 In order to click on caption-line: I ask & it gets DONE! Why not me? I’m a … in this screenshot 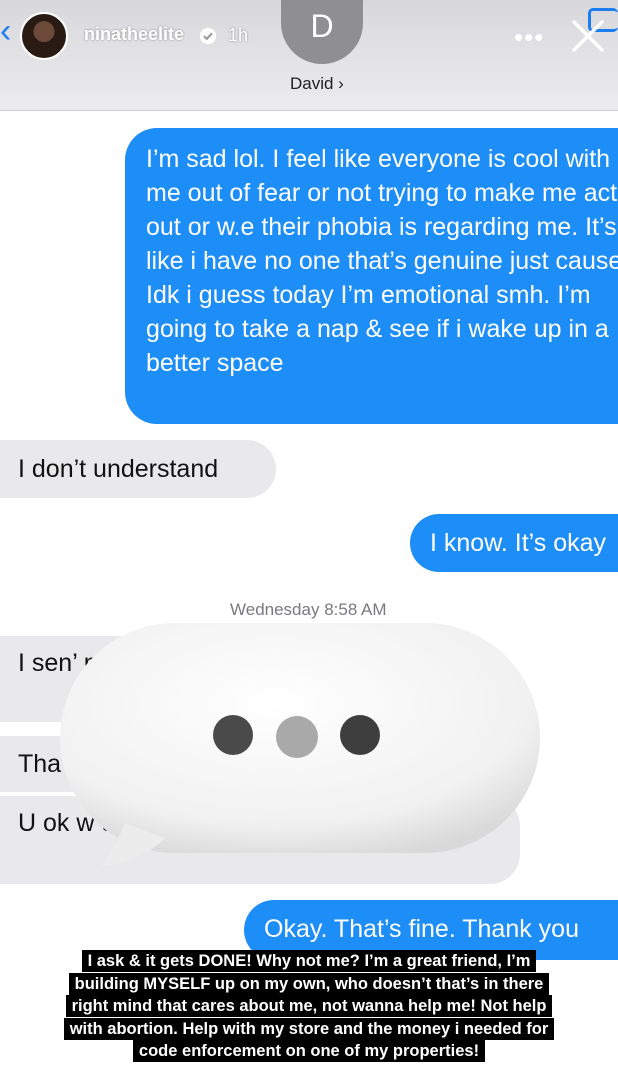, I will do `click(309, 961)`.